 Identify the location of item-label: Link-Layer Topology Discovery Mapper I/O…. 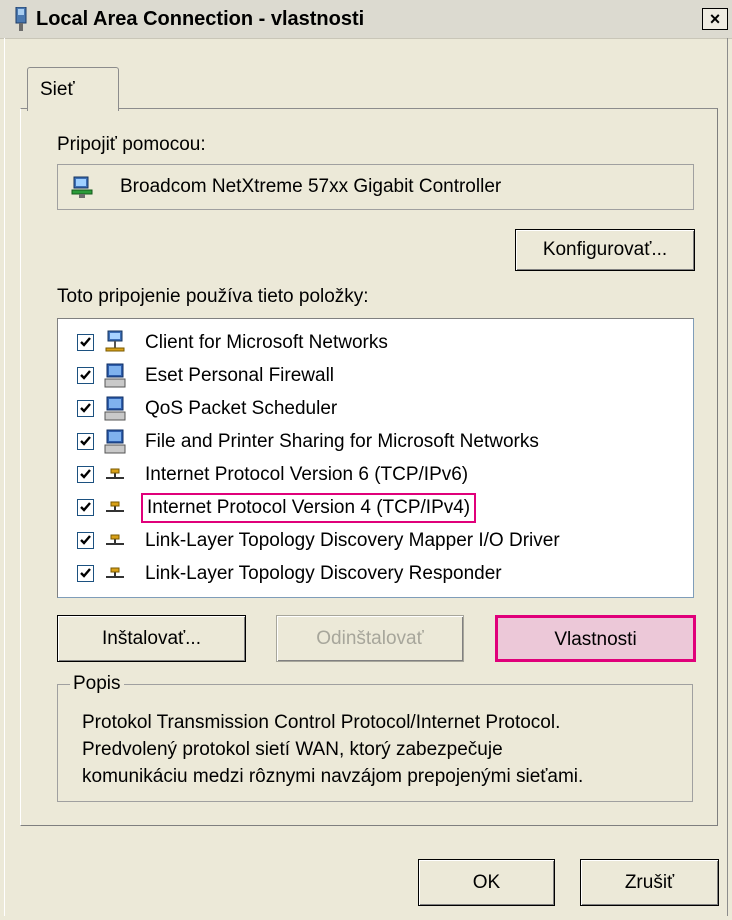
(352, 540).